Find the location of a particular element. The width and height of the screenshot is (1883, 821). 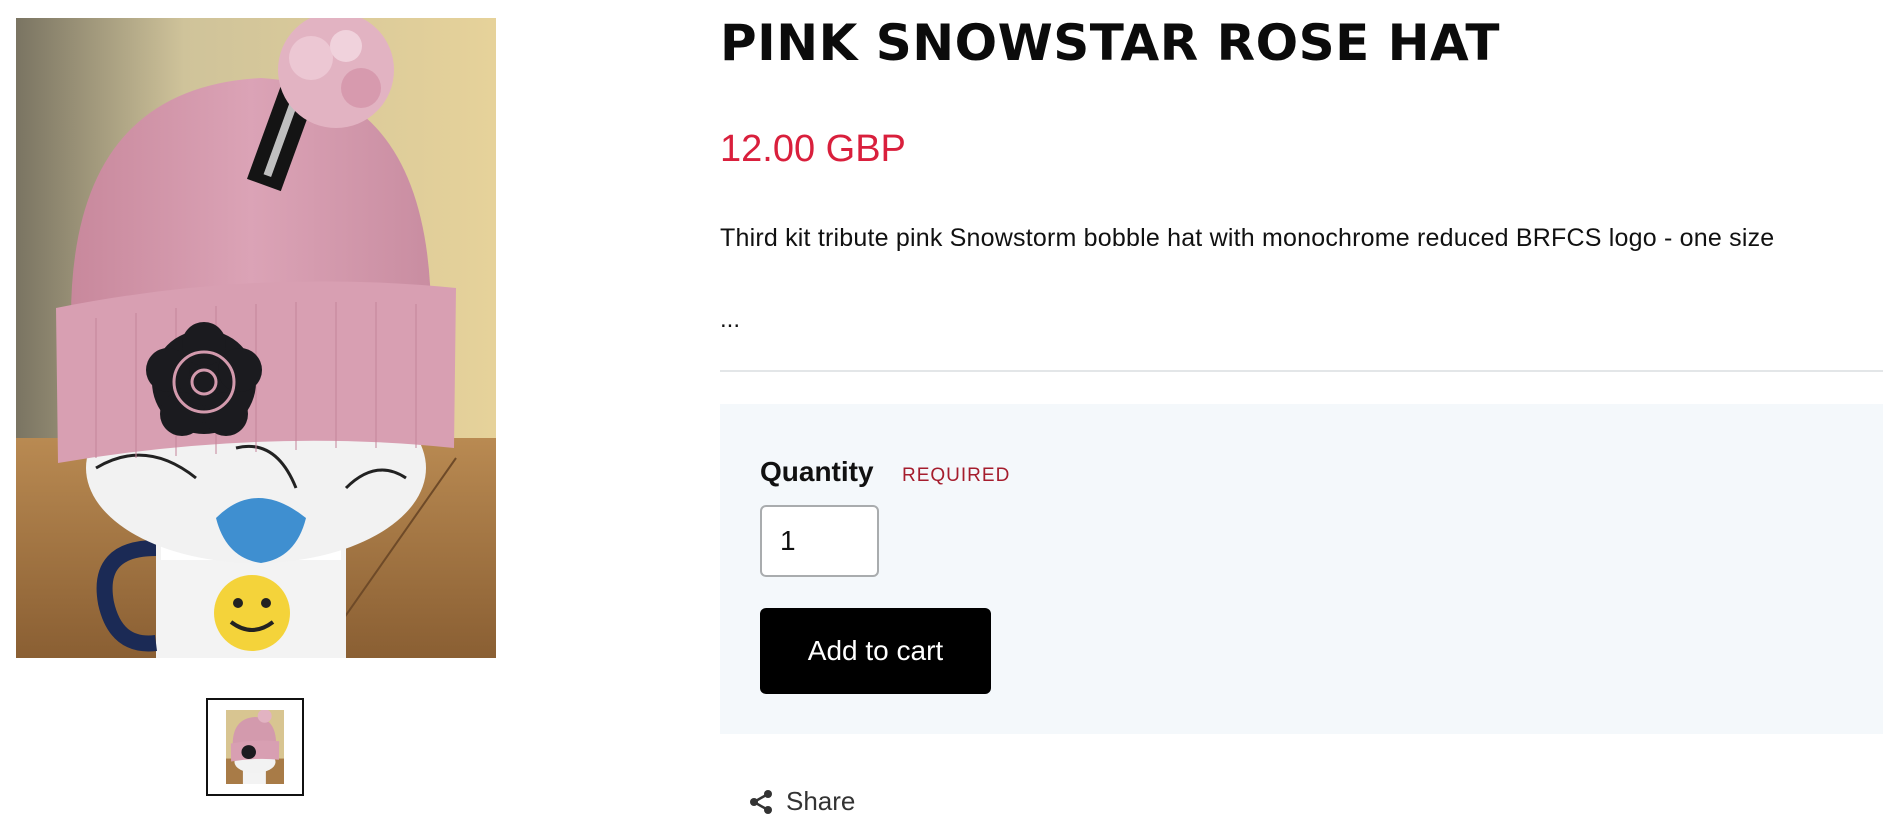

thumbnail-image is located at coordinates (255, 747).